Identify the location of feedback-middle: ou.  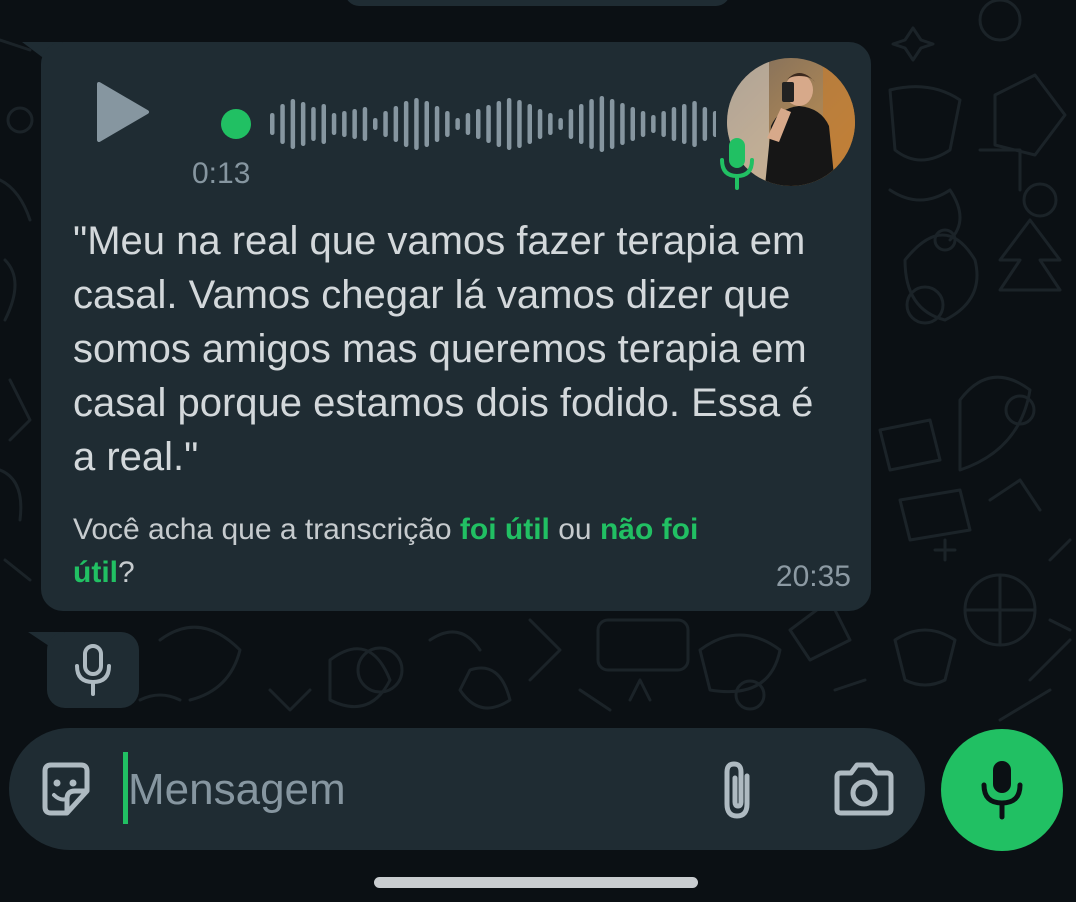
(574, 529).